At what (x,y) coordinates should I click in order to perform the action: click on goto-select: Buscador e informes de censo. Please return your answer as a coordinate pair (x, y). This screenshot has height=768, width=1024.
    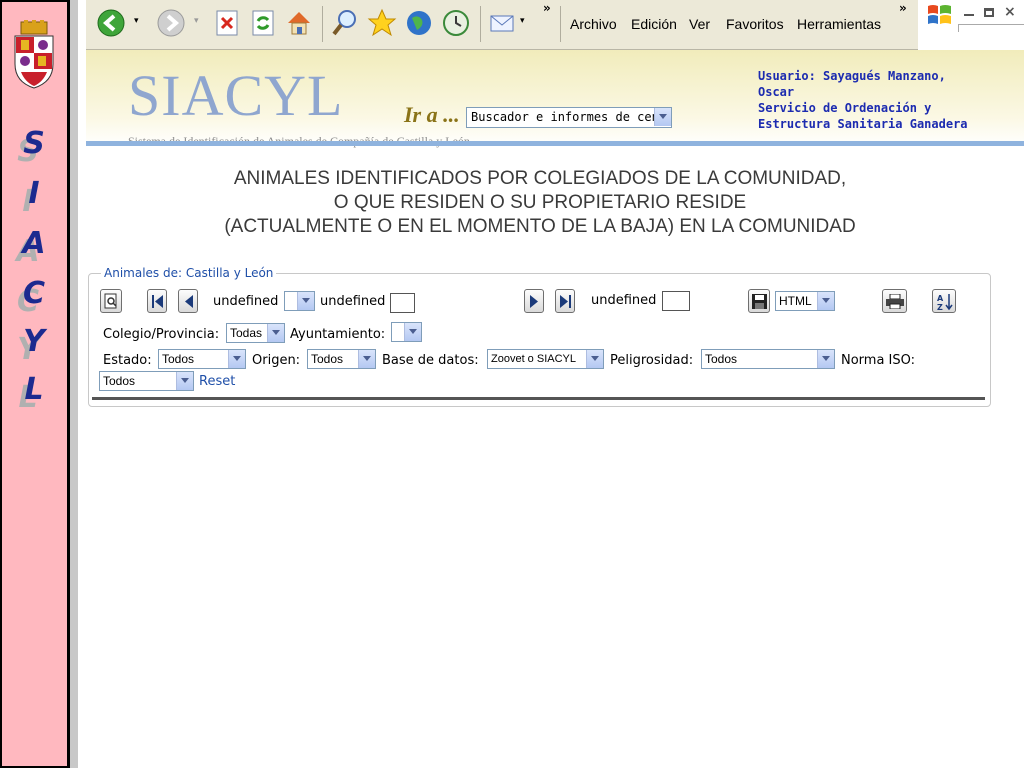
    Looking at the image, I should click on (569, 117).